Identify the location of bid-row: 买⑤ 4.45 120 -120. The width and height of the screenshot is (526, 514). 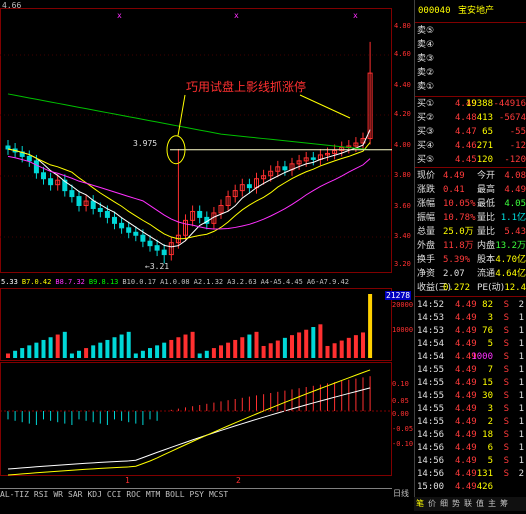
(470, 160).